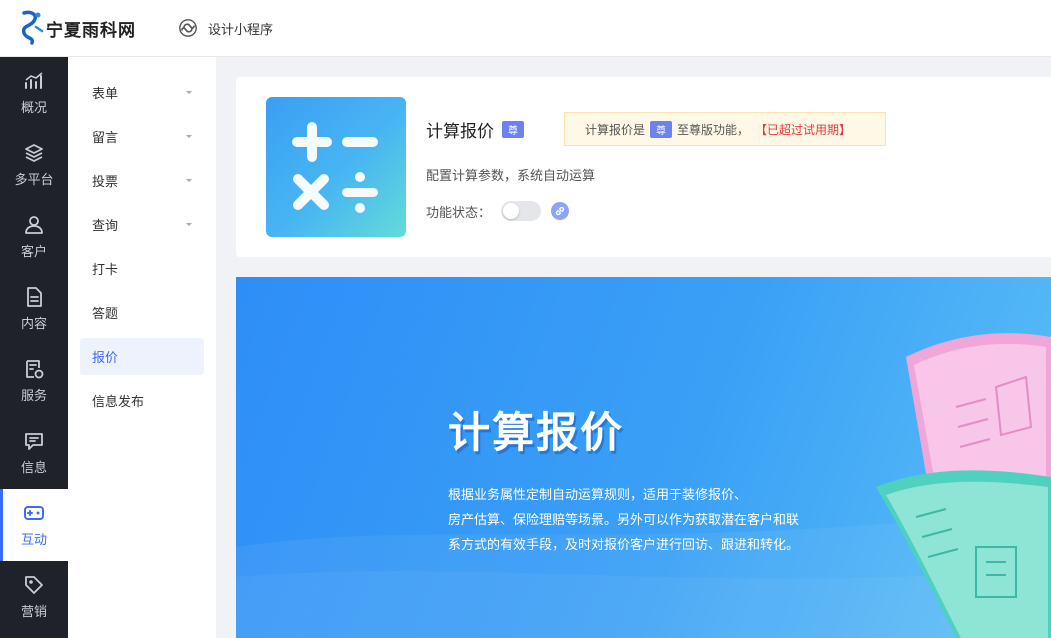 This screenshot has height=638, width=1051. I want to click on nav-label: 内容, so click(33, 324).